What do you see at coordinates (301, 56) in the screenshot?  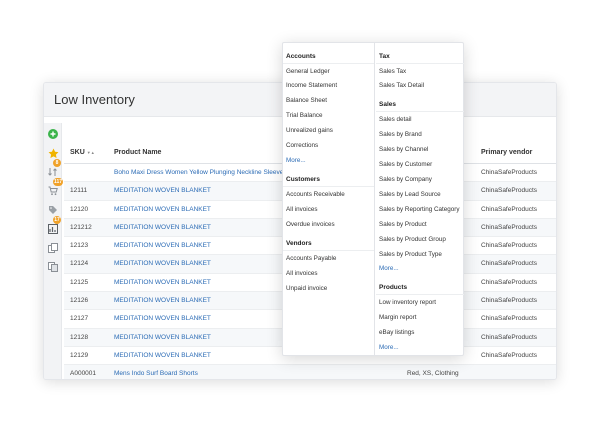 I see `menu-section-accounts: Accounts` at bounding box center [301, 56].